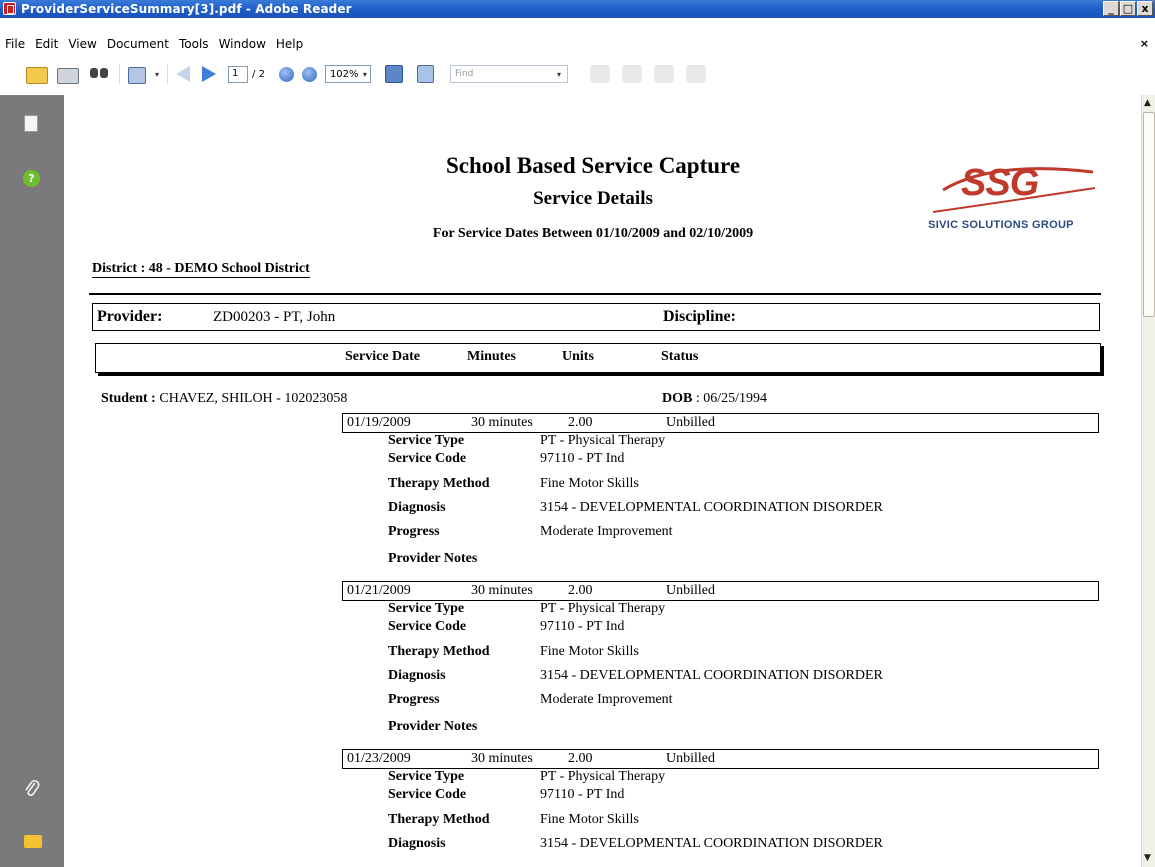 The height and width of the screenshot is (867, 1155). I want to click on scroll-down-icon: ▼, so click(1147, 858).